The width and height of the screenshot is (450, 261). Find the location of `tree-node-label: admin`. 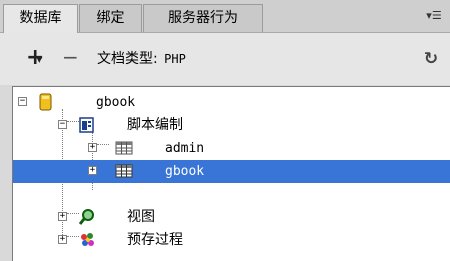

tree-node-label: admin is located at coordinates (185, 148).